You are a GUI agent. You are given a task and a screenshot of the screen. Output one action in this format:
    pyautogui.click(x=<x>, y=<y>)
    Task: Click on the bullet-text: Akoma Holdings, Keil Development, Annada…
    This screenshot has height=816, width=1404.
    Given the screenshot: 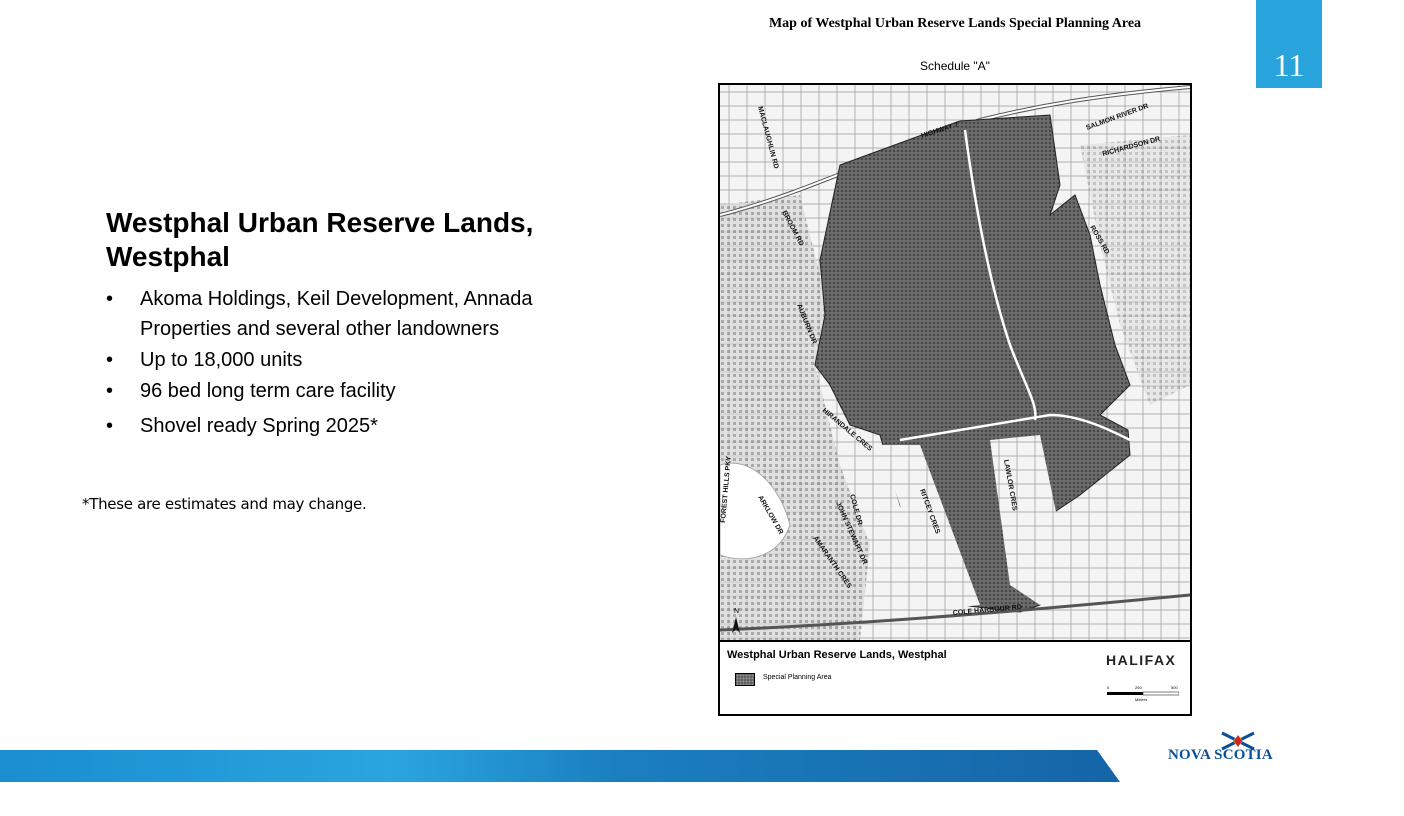 What is the action you would take?
    pyautogui.click(x=336, y=314)
    